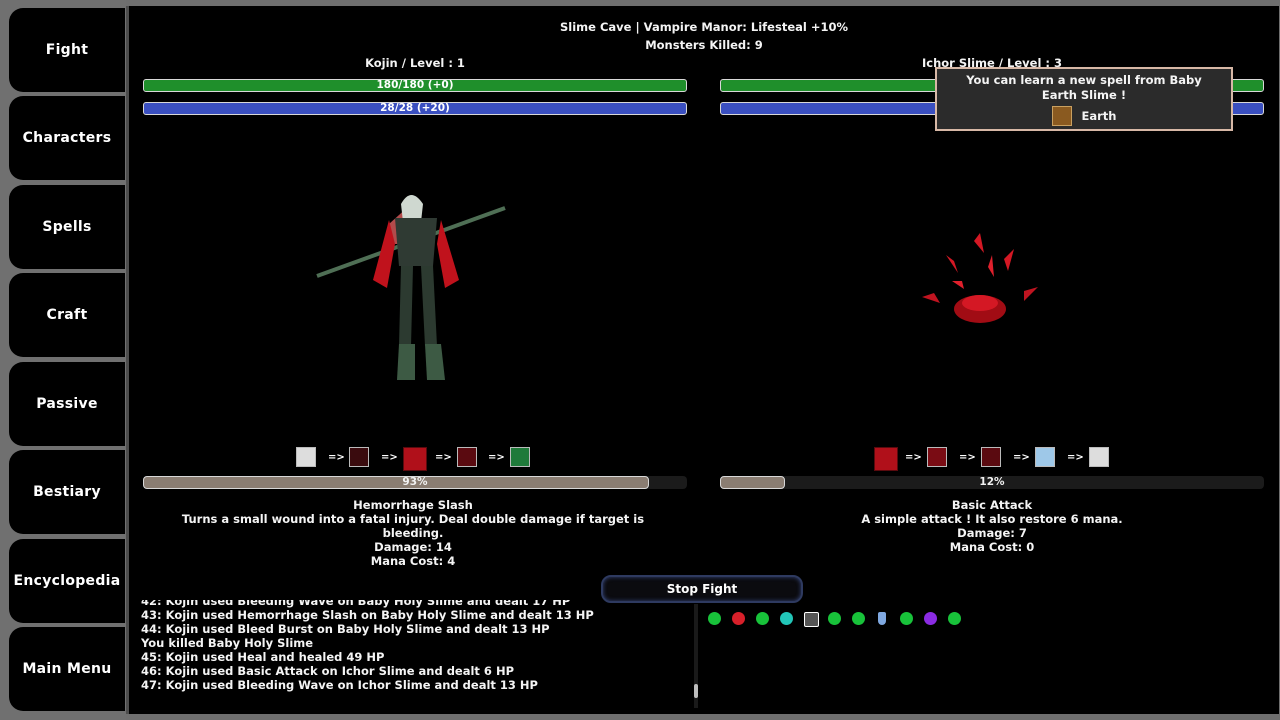 Image resolution: width=1280 pixels, height=720 pixels. Describe the element at coordinates (413, 547) in the screenshot. I see `player-spell-damage: Damage: 14` at that location.